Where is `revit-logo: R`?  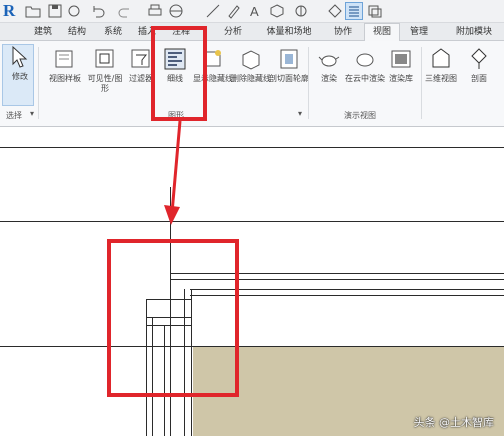
revit-logo: R is located at coordinates (10, 10).